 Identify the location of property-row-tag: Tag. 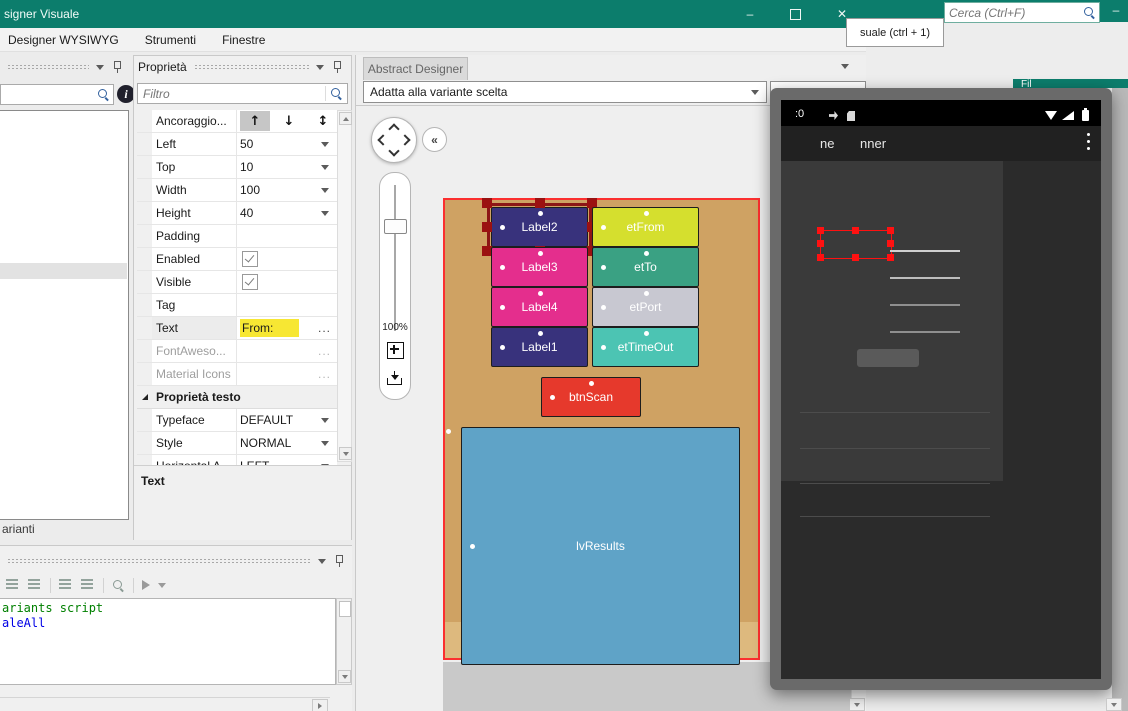
(237, 305).